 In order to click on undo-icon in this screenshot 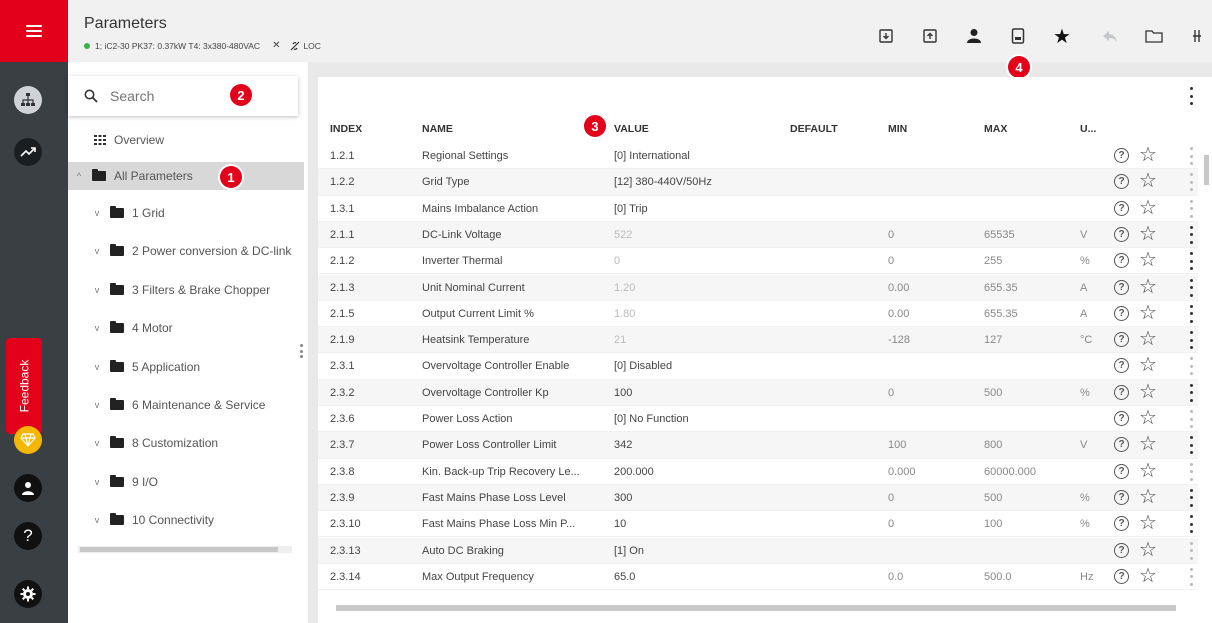, I will do `click(1110, 36)`.